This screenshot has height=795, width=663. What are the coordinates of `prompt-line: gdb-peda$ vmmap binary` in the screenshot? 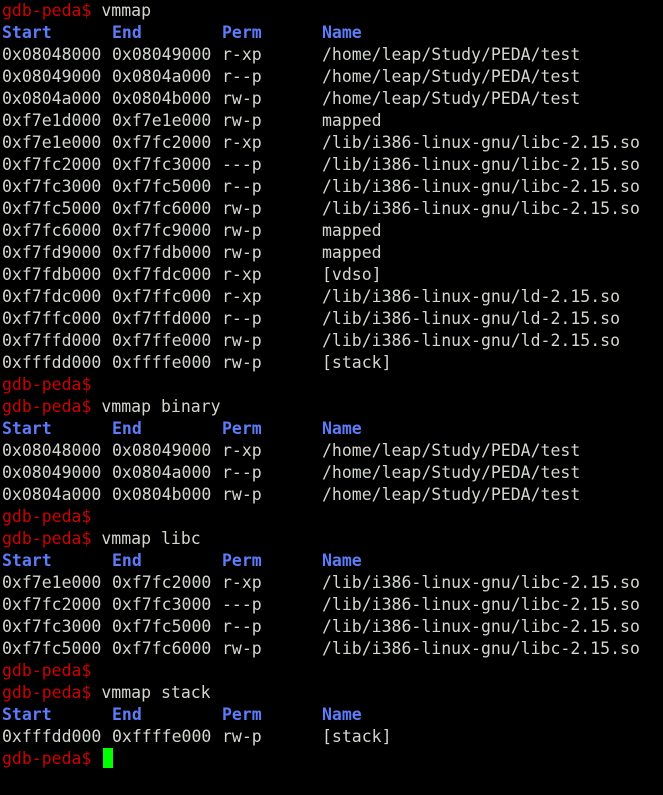 It's located at (111, 407).